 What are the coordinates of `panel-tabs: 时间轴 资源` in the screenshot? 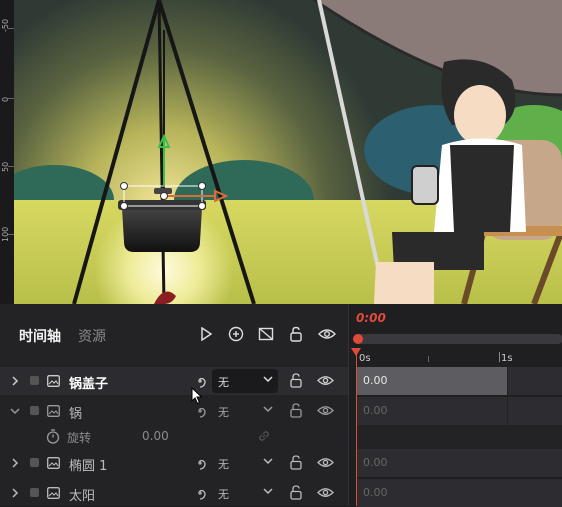 It's located at (174, 334).